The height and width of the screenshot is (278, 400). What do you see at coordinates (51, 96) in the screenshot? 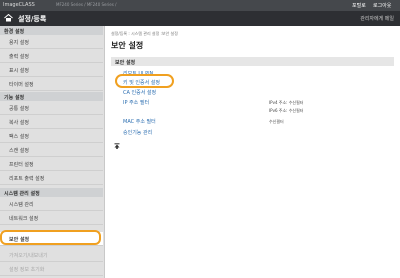
I see `sidebar-section-heading: 기능 설정` at bounding box center [51, 96].